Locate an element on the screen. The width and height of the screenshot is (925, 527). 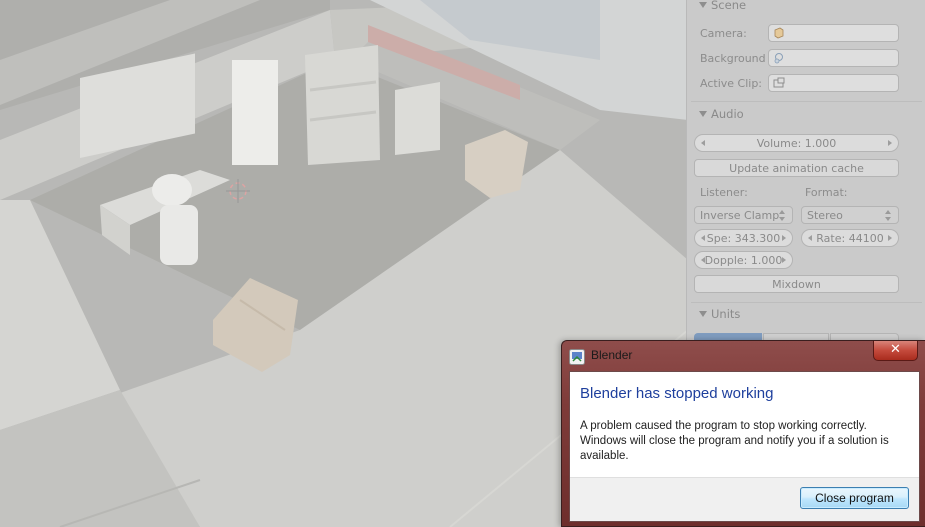
listener-label: Listener: is located at coordinates (724, 192).